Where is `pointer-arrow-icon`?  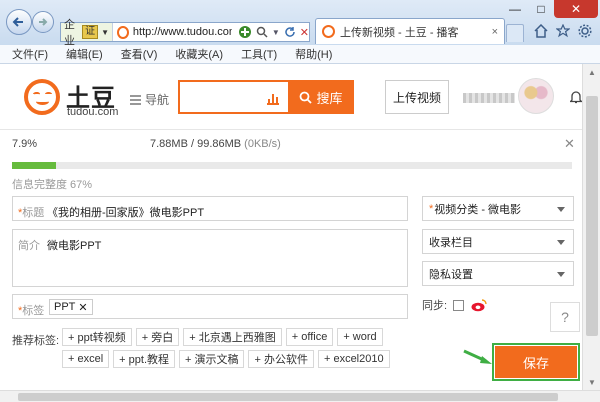 pointer-arrow-icon is located at coordinates (477, 356).